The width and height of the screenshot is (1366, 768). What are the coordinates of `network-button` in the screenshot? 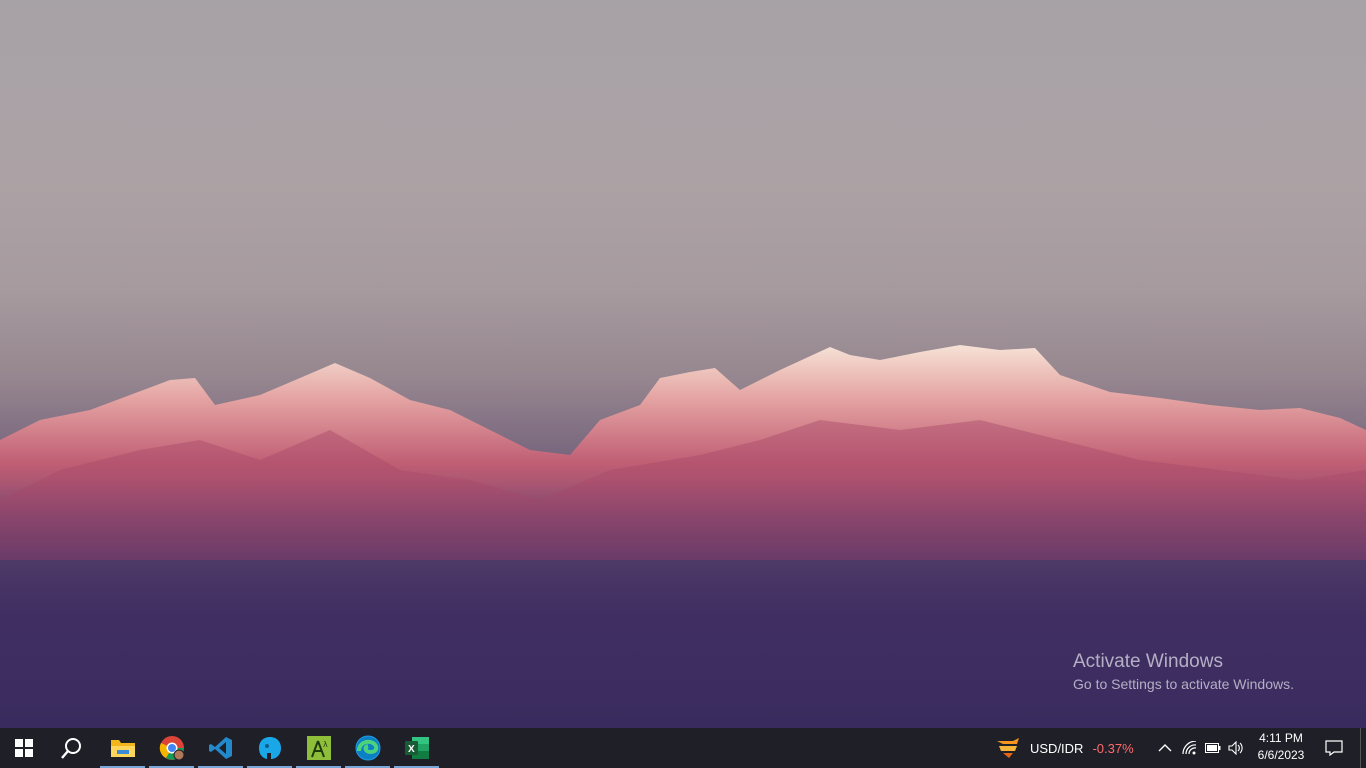 It's located at (1190, 748).